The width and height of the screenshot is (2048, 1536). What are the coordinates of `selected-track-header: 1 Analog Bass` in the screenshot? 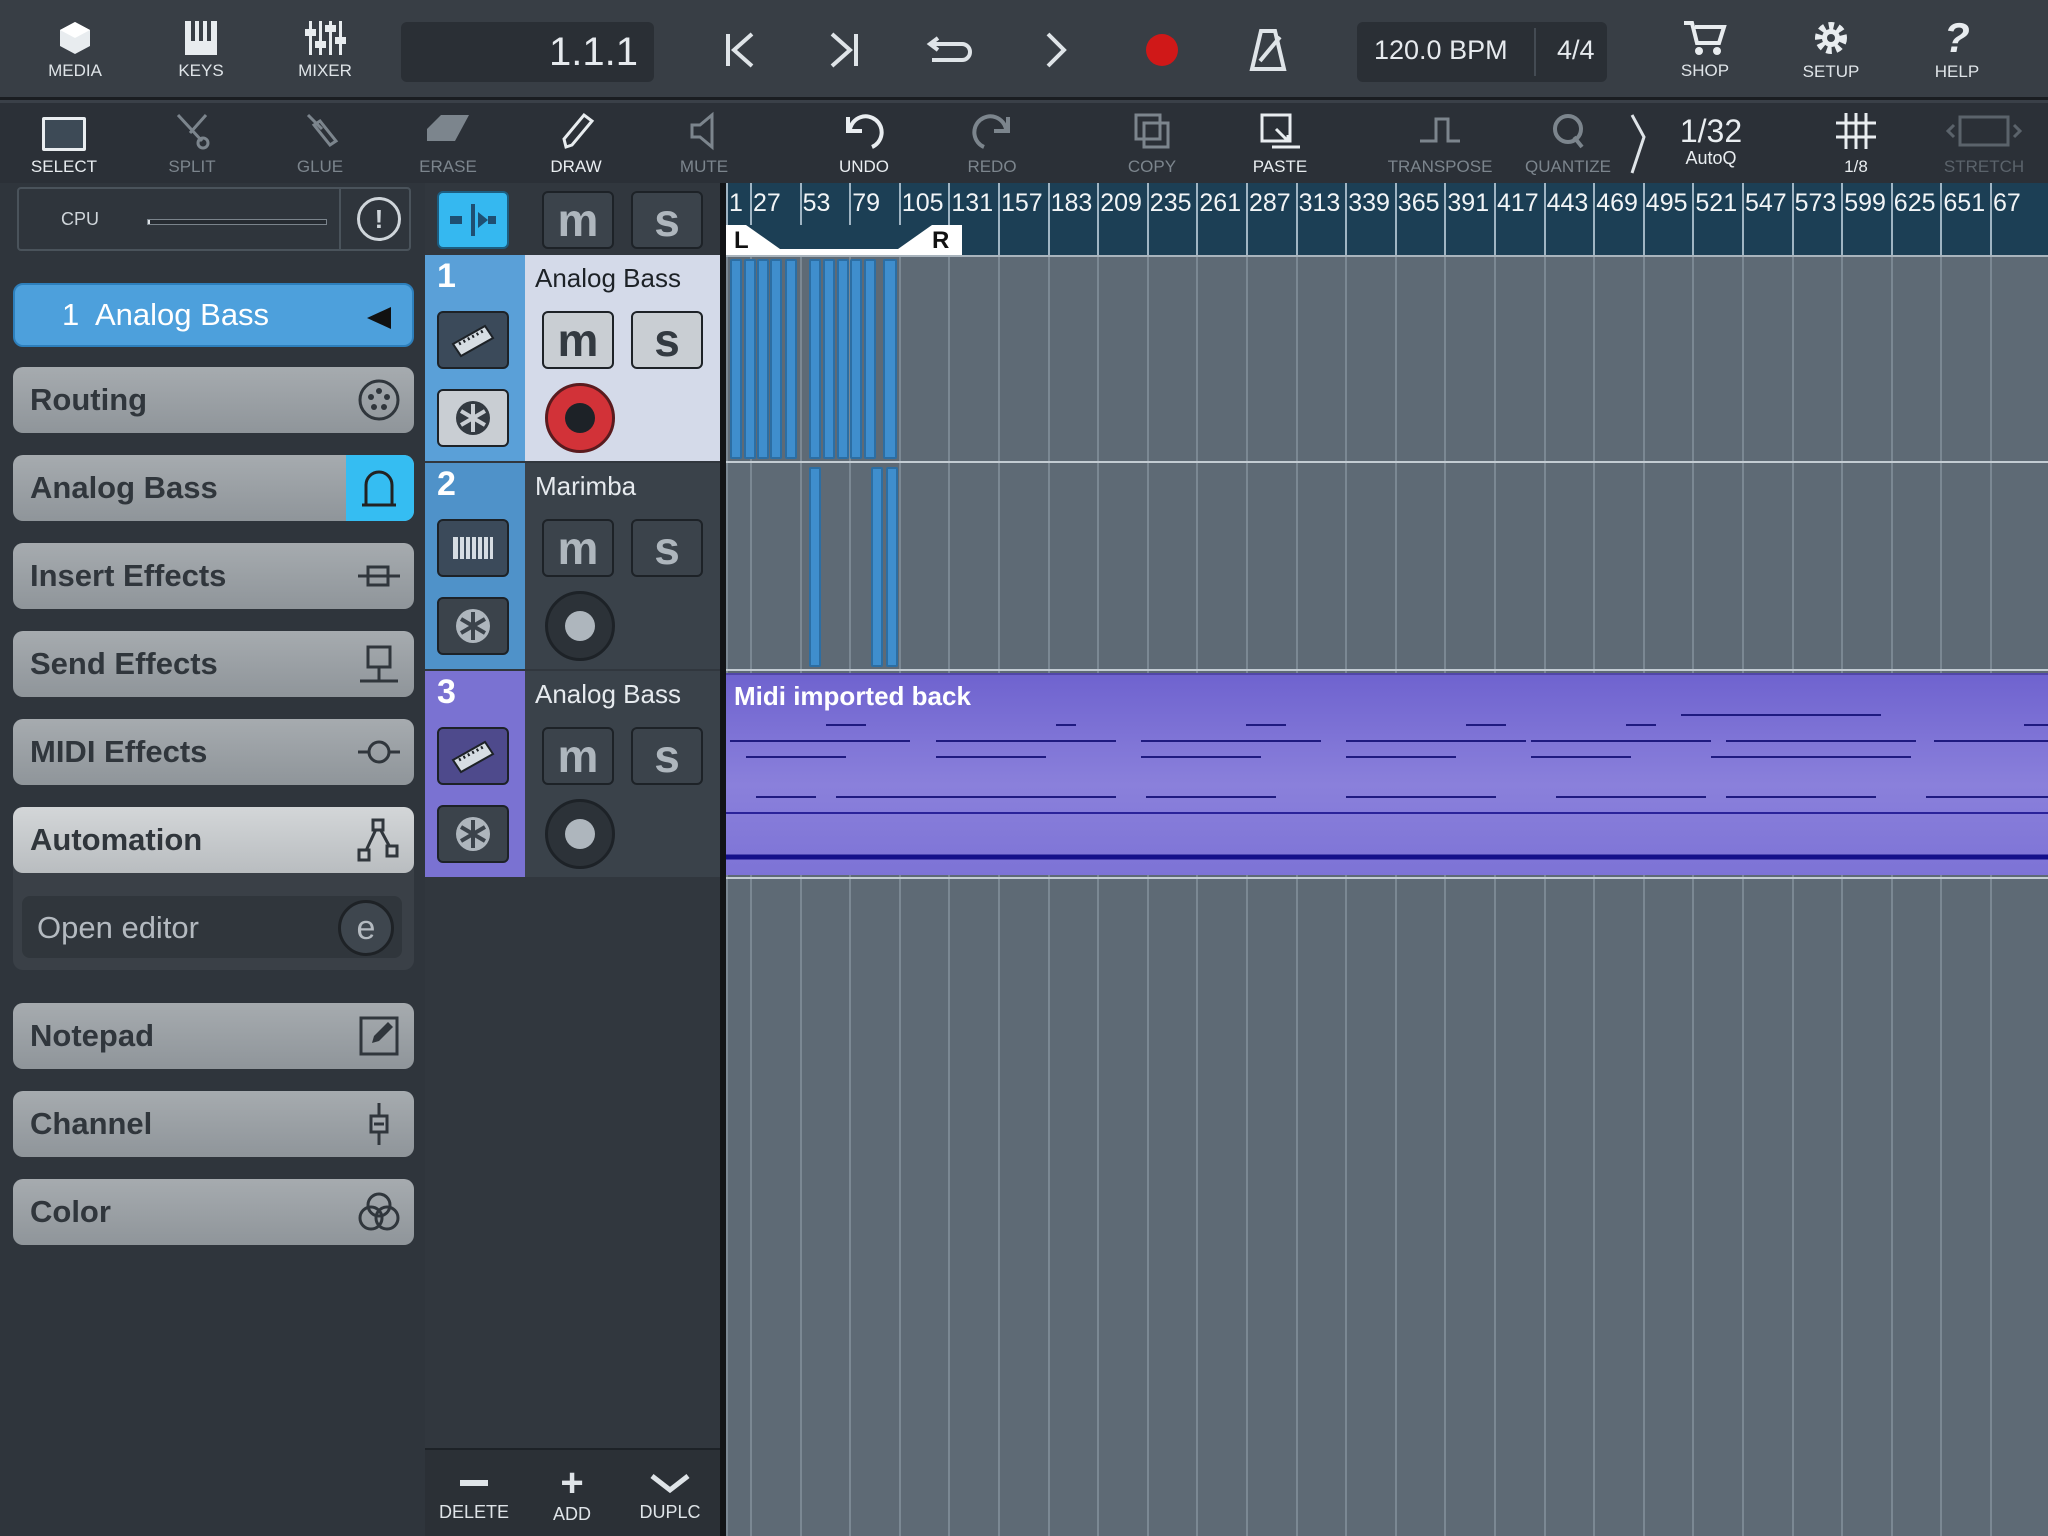 It's located at (213, 315).